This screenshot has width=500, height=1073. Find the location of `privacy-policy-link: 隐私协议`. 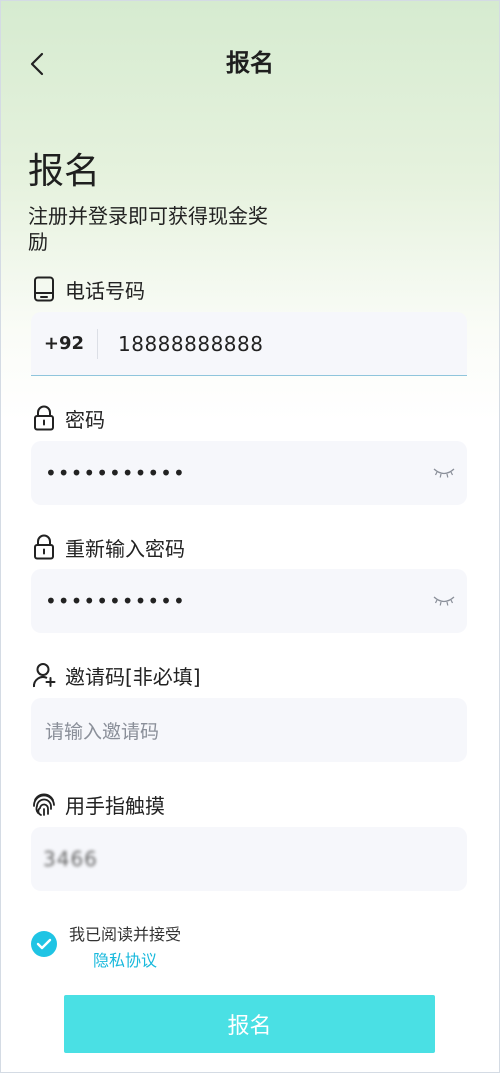

privacy-policy-link: 隐私协议 is located at coordinates (125, 959).